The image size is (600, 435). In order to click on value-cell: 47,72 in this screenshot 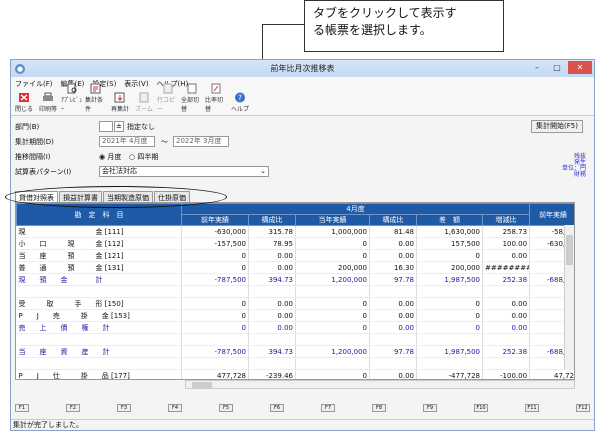, I will do `click(551, 374)`.